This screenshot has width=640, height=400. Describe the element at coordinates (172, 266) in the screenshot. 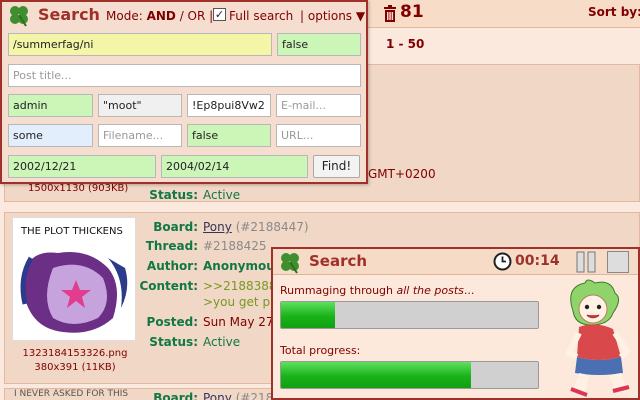

I see `author-label: Author:` at that location.